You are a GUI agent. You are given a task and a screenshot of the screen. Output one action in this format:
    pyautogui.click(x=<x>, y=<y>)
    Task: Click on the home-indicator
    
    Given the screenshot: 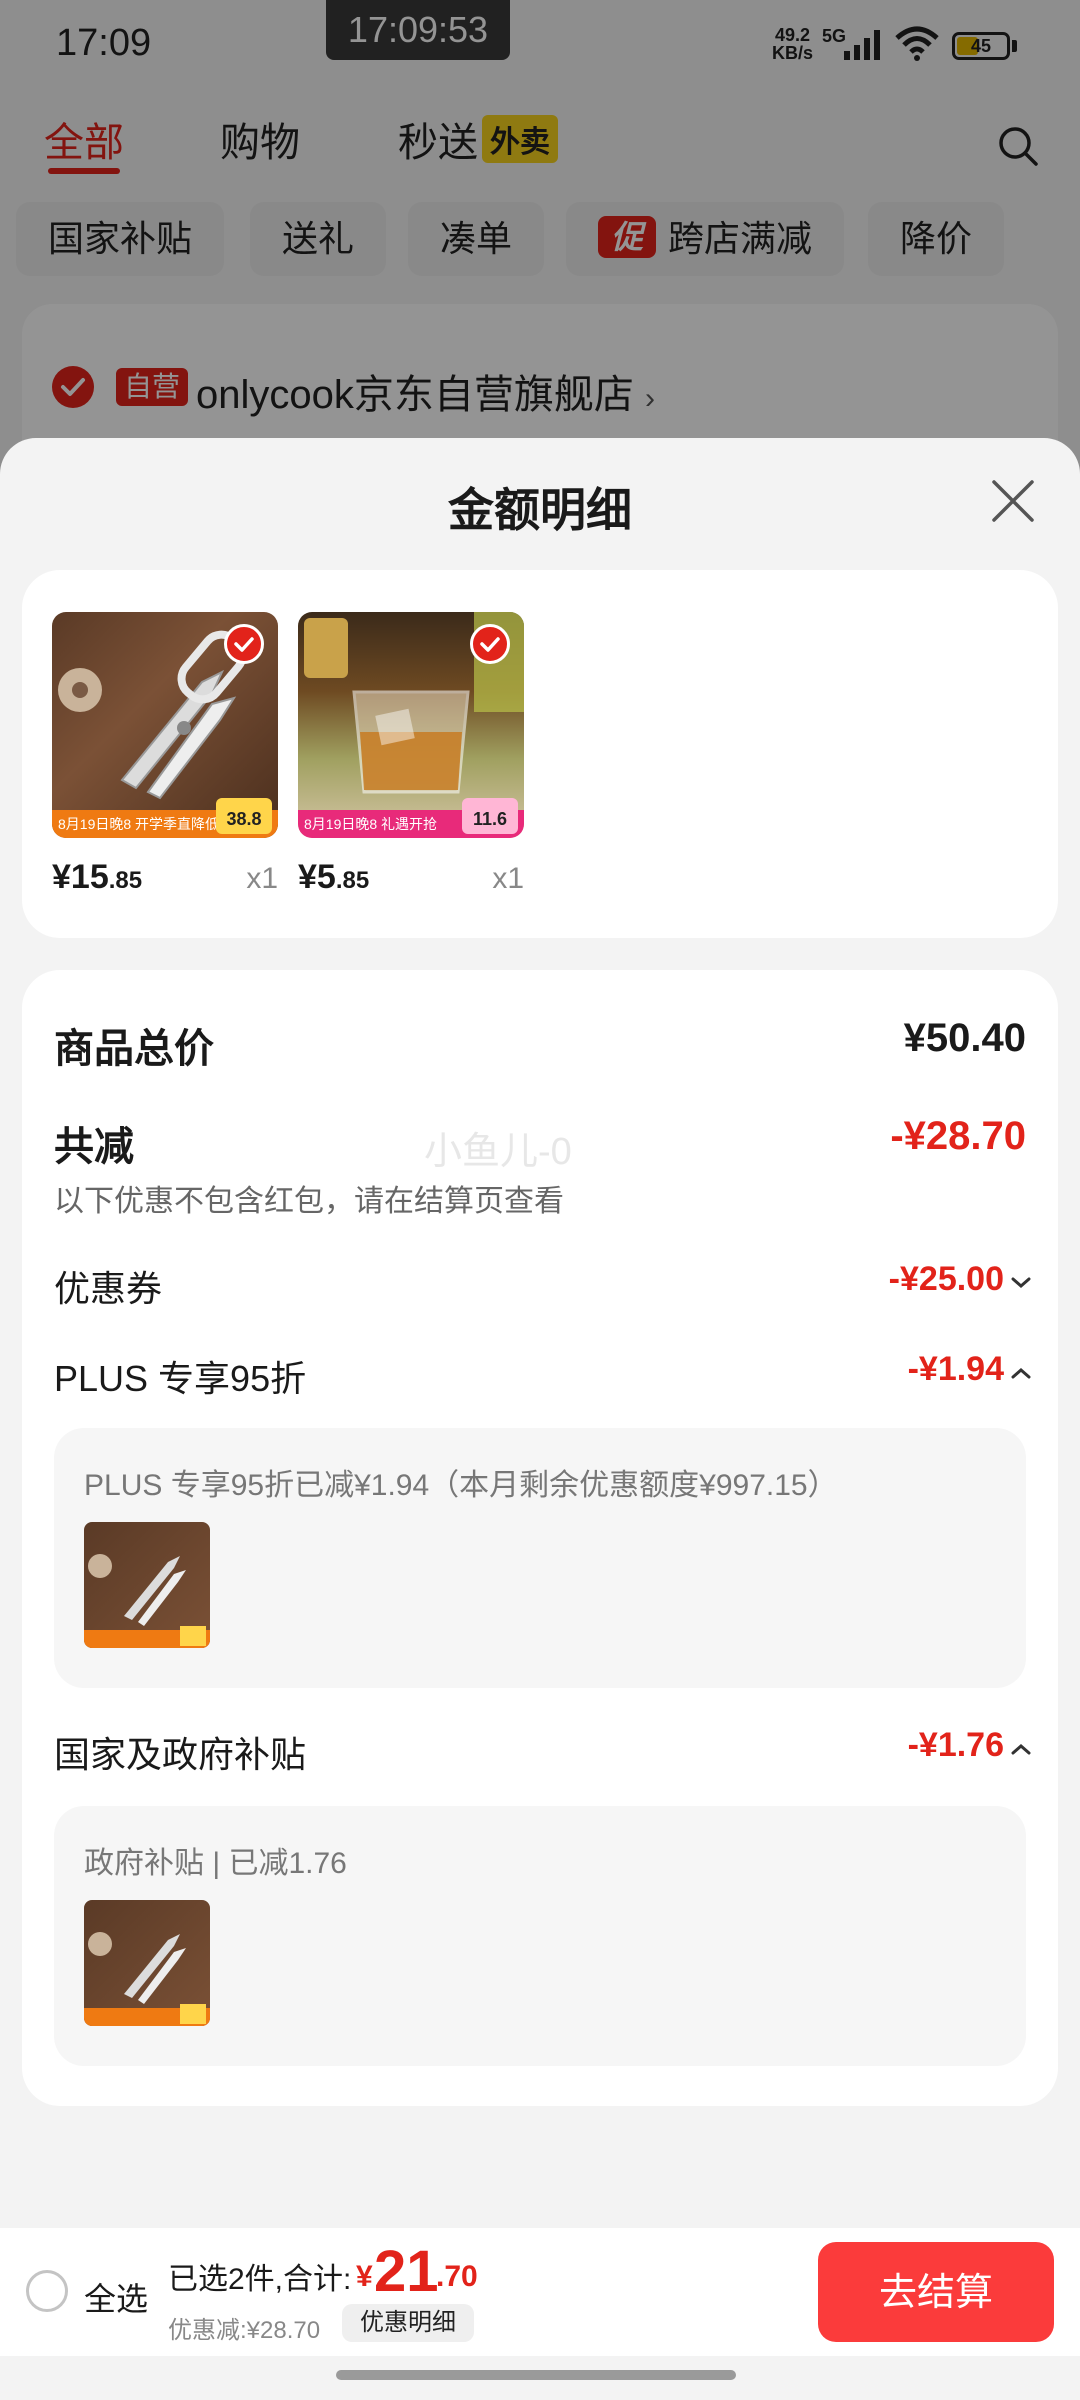 What is the action you would take?
    pyautogui.click(x=536, y=2375)
    